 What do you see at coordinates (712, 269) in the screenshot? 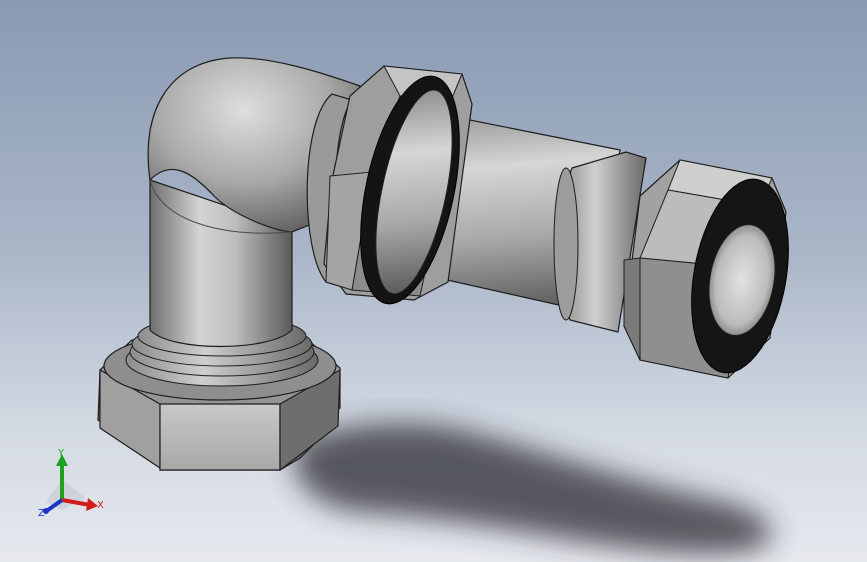
I see `end-hex-nut` at bounding box center [712, 269].